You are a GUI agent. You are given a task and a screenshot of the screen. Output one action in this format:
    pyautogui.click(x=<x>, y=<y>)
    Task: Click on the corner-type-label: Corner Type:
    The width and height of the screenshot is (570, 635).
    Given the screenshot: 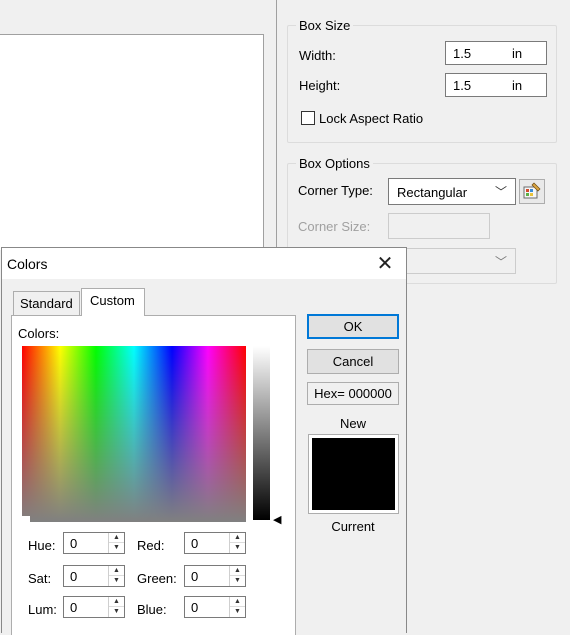 What is the action you would take?
    pyautogui.click(x=335, y=190)
    